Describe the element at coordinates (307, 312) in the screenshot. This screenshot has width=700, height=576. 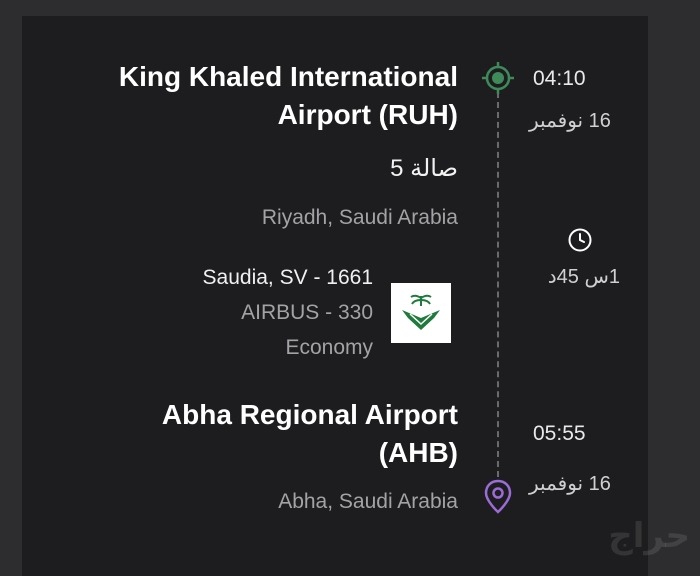
I see `aircraft-type: AIRBUS - 330` at that location.